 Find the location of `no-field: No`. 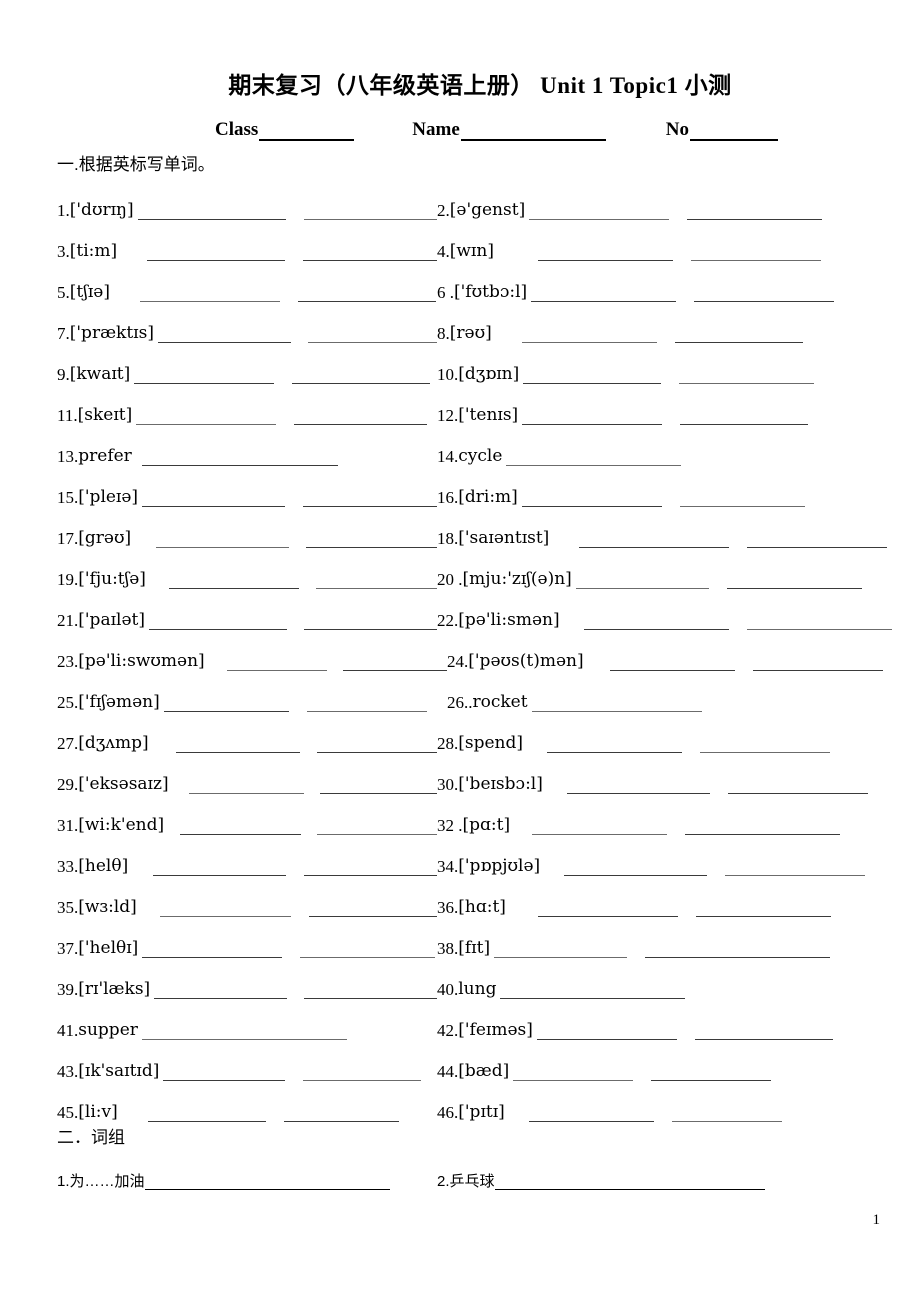

no-field: No is located at coordinates (722, 130).